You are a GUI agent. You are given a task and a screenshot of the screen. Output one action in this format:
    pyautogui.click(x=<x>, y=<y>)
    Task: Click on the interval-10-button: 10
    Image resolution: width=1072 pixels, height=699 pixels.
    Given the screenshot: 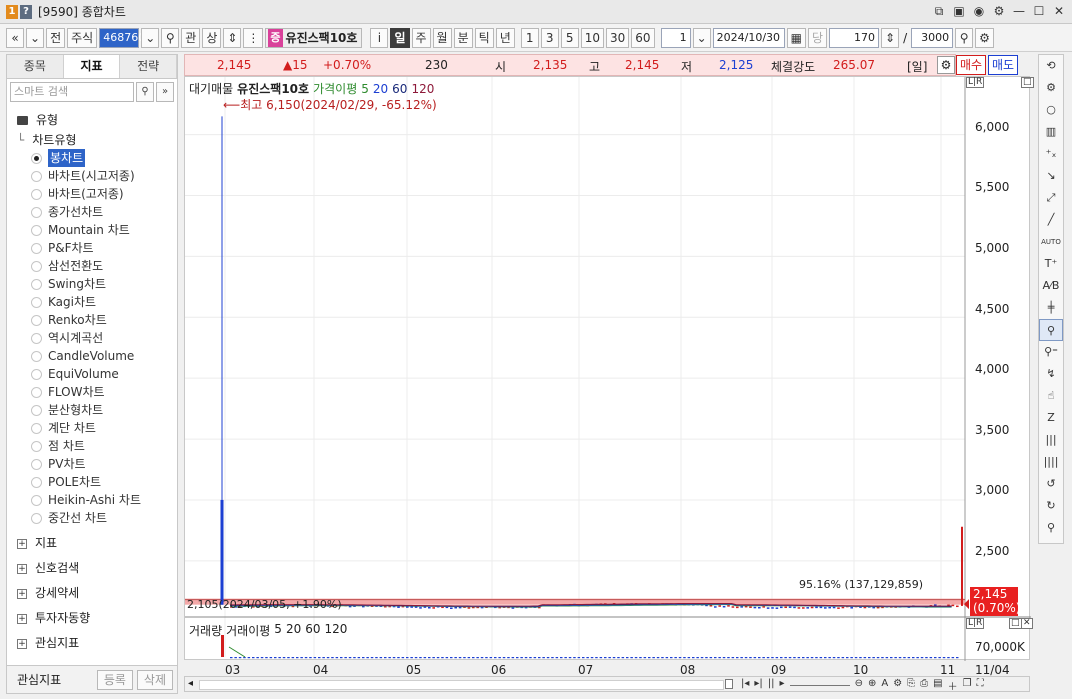 What is the action you would take?
    pyautogui.click(x=592, y=37)
    